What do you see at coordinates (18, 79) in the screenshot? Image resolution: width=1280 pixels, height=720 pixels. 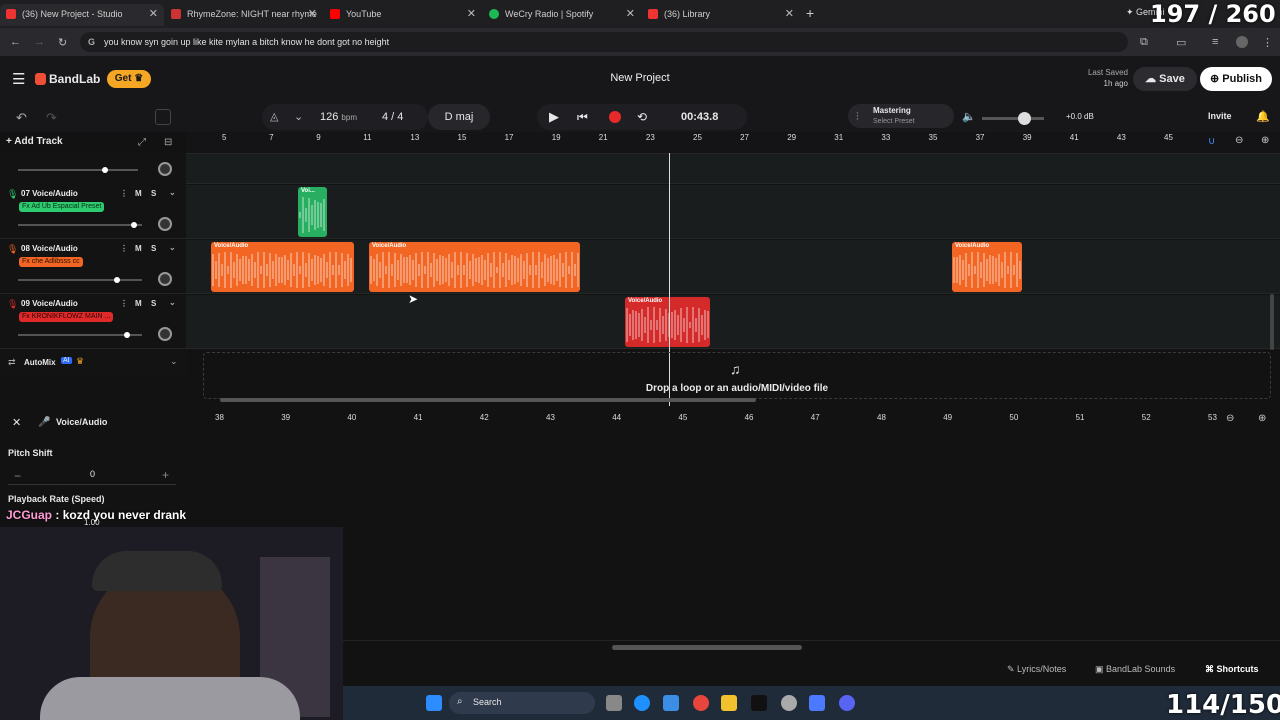 I see `hamburger-icon: ☰` at bounding box center [18, 79].